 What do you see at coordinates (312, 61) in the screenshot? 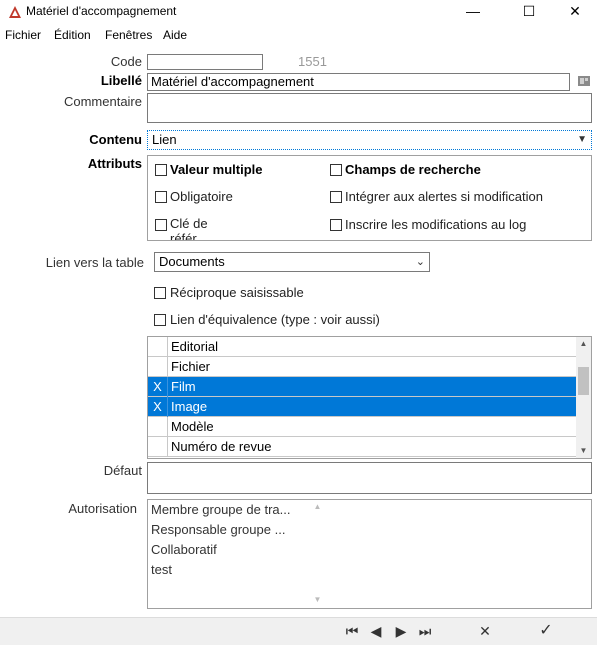
I see `code-number: 1551` at bounding box center [312, 61].